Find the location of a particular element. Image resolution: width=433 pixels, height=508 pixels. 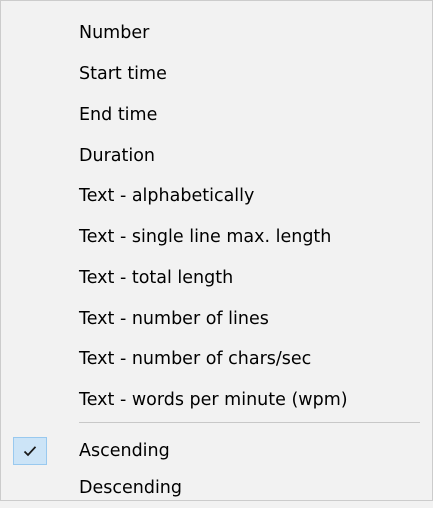

menu-item-text-number-of-lines: Text - number of lines is located at coordinates (216, 319).